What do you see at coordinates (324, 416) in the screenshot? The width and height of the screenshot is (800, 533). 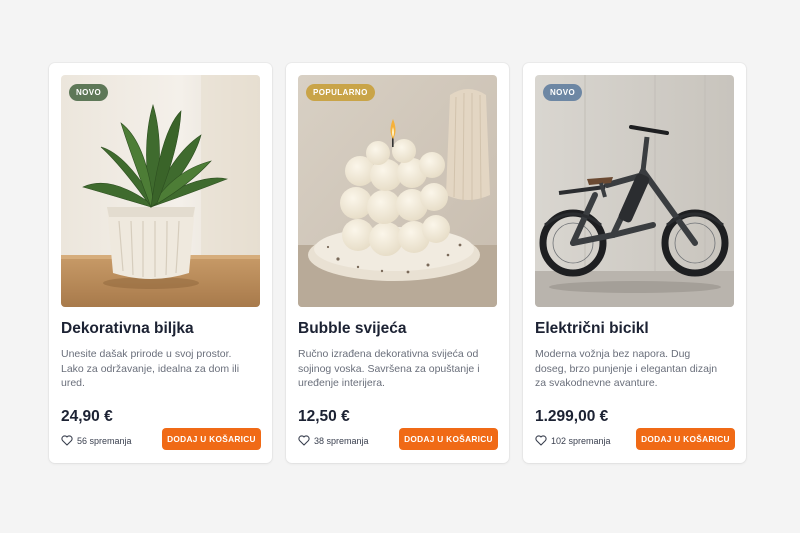 I see `product-price: 12,50 €` at bounding box center [324, 416].